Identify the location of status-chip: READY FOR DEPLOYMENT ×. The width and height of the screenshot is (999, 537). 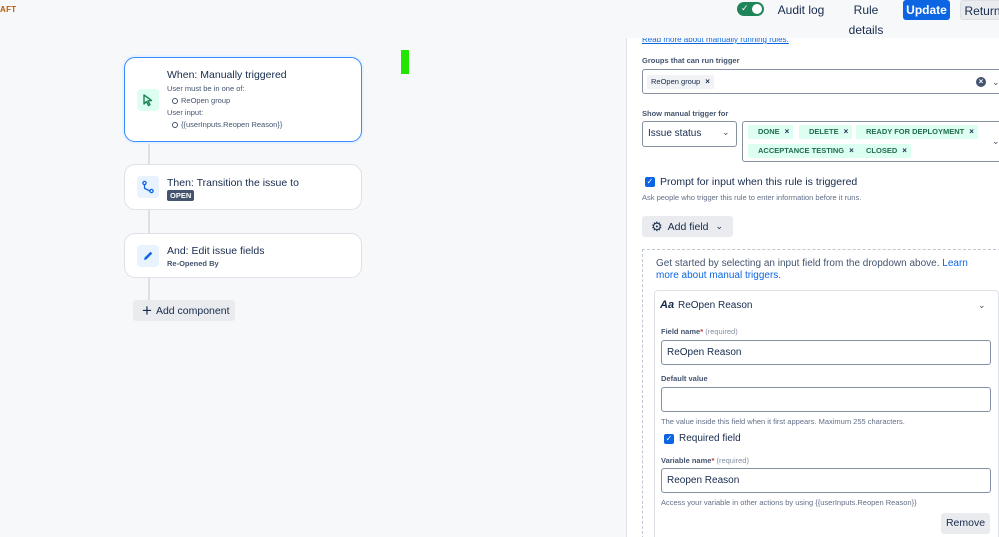
(917, 132).